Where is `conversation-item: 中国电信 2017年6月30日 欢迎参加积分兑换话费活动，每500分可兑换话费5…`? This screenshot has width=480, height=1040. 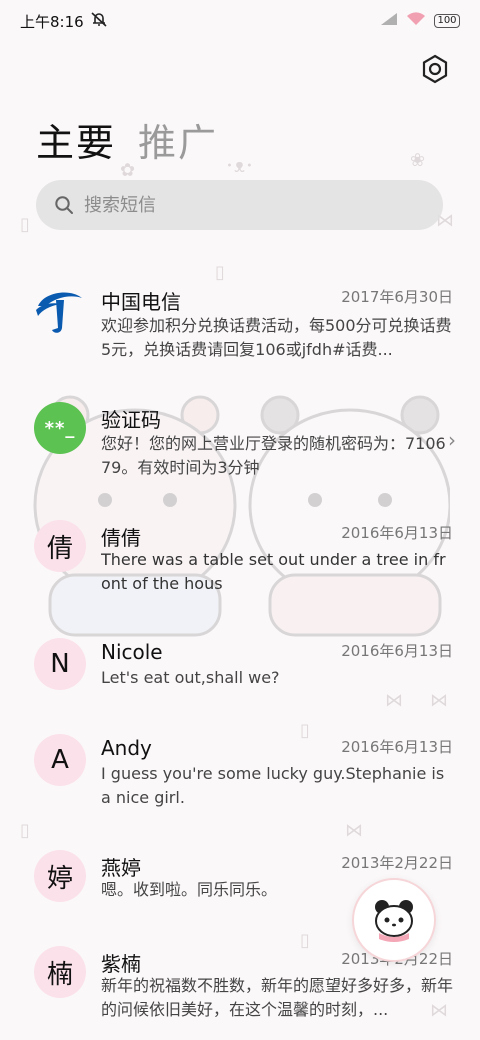 conversation-item: 中国电信 2017年6月30日 欢迎参加积分兑换话费活动，每500分可兑换话费5… is located at coordinates (240, 328).